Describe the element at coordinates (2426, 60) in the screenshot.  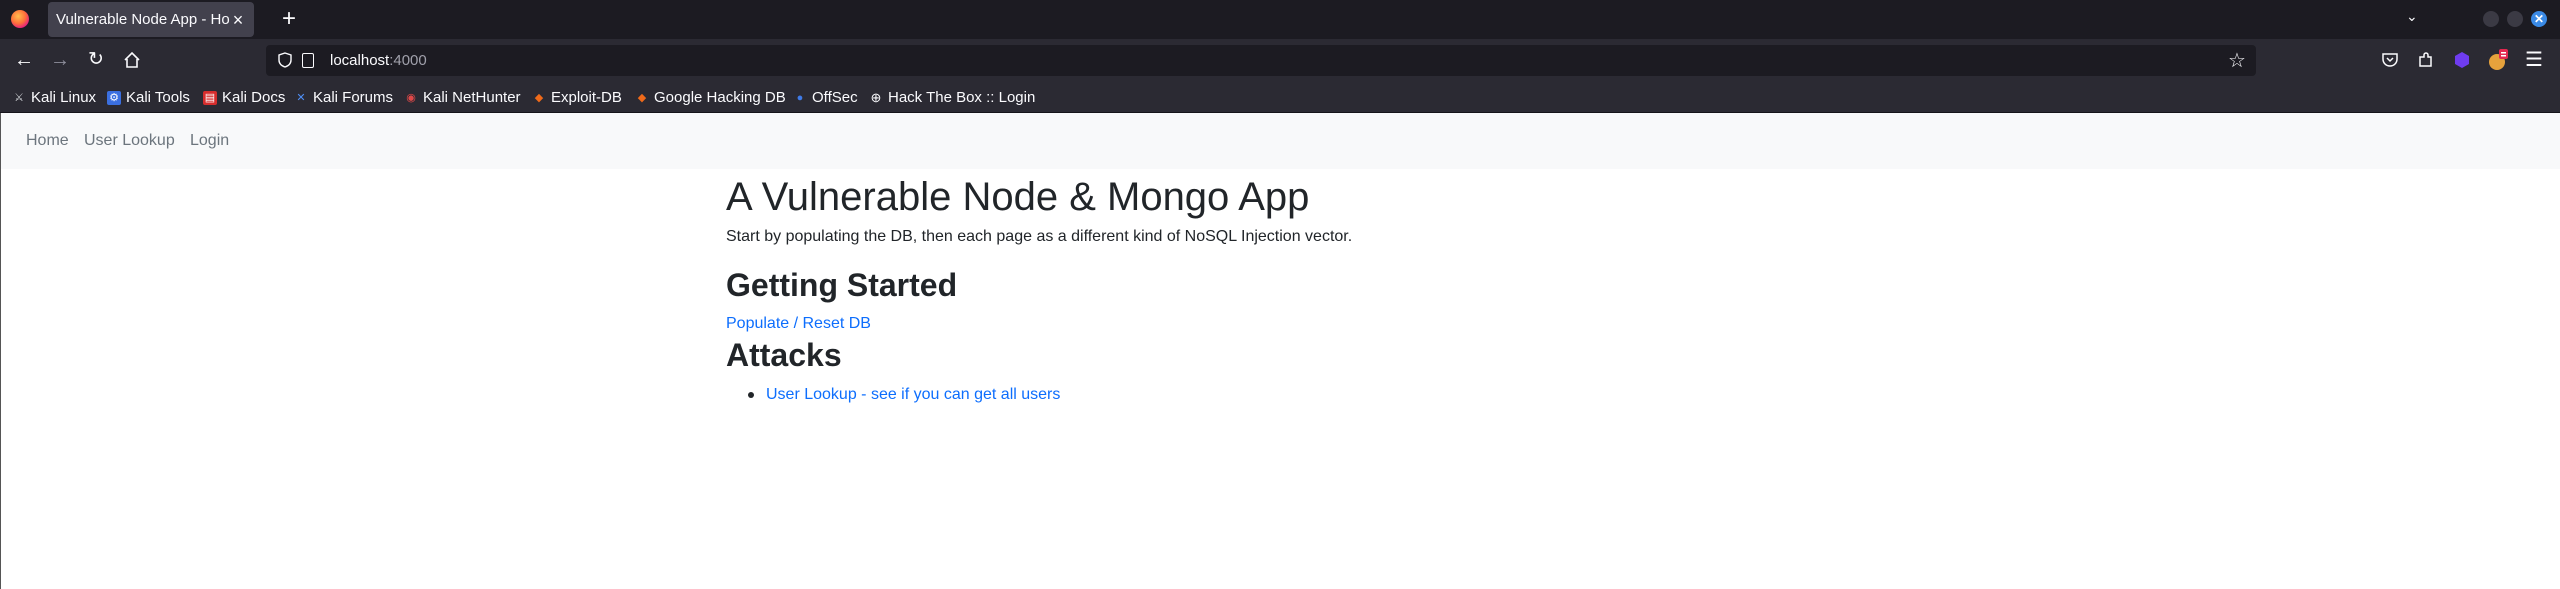
I see `extensions-icon` at that location.